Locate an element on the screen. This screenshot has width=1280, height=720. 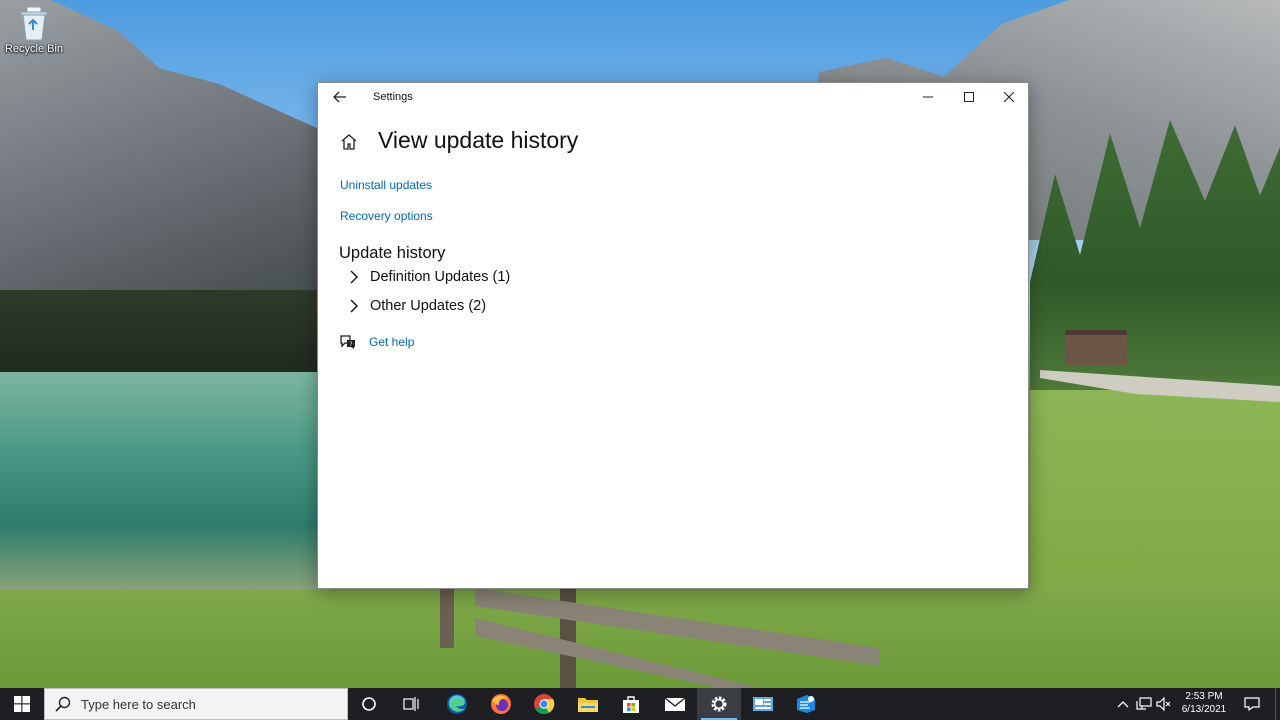
recycle-bin-label: Recycle Bin is located at coordinates (34, 49).